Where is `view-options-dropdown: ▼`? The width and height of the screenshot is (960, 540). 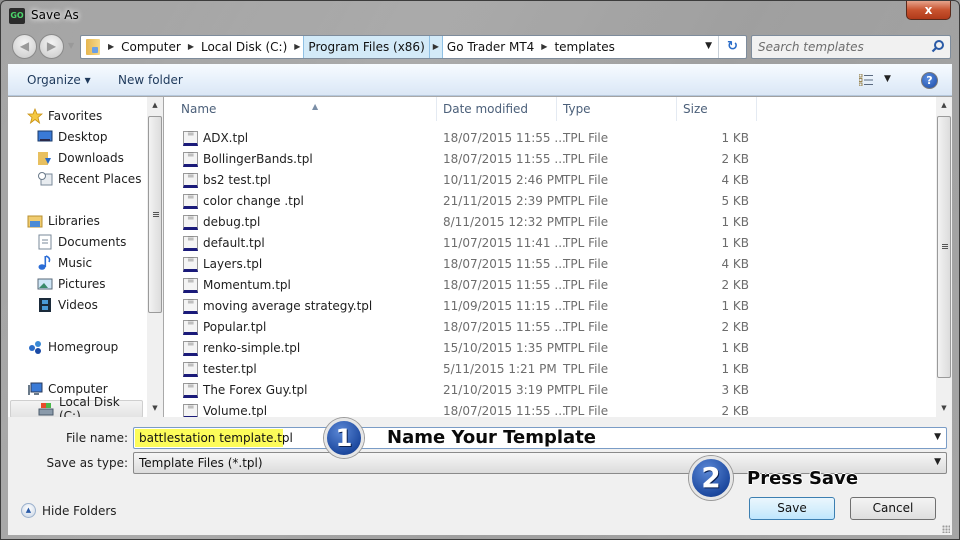
view-options-dropdown: ▼ is located at coordinates (887, 79).